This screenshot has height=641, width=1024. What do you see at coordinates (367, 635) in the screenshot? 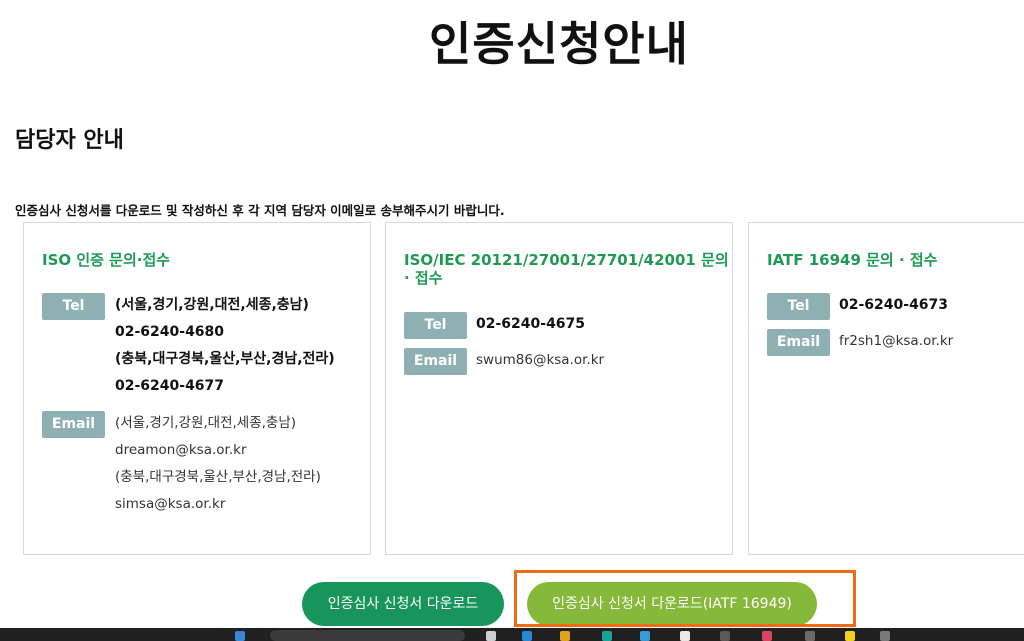
I see `taskbar-search-box` at bounding box center [367, 635].